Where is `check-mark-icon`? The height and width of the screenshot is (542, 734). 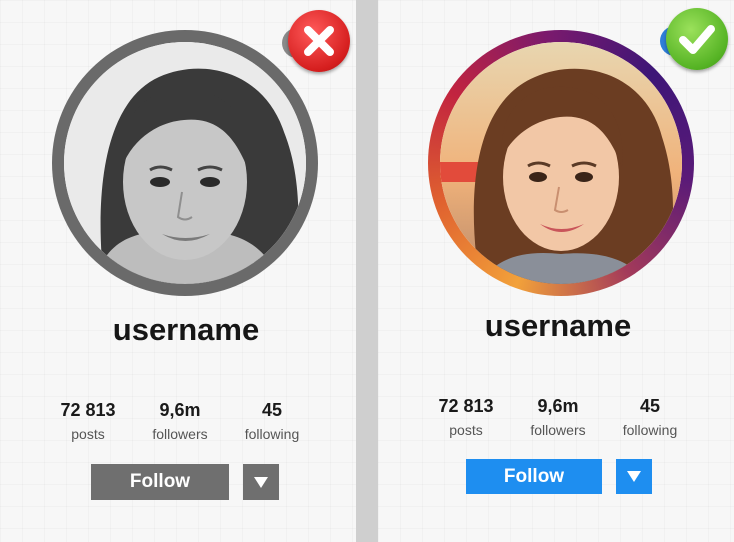 check-mark-icon is located at coordinates (697, 39).